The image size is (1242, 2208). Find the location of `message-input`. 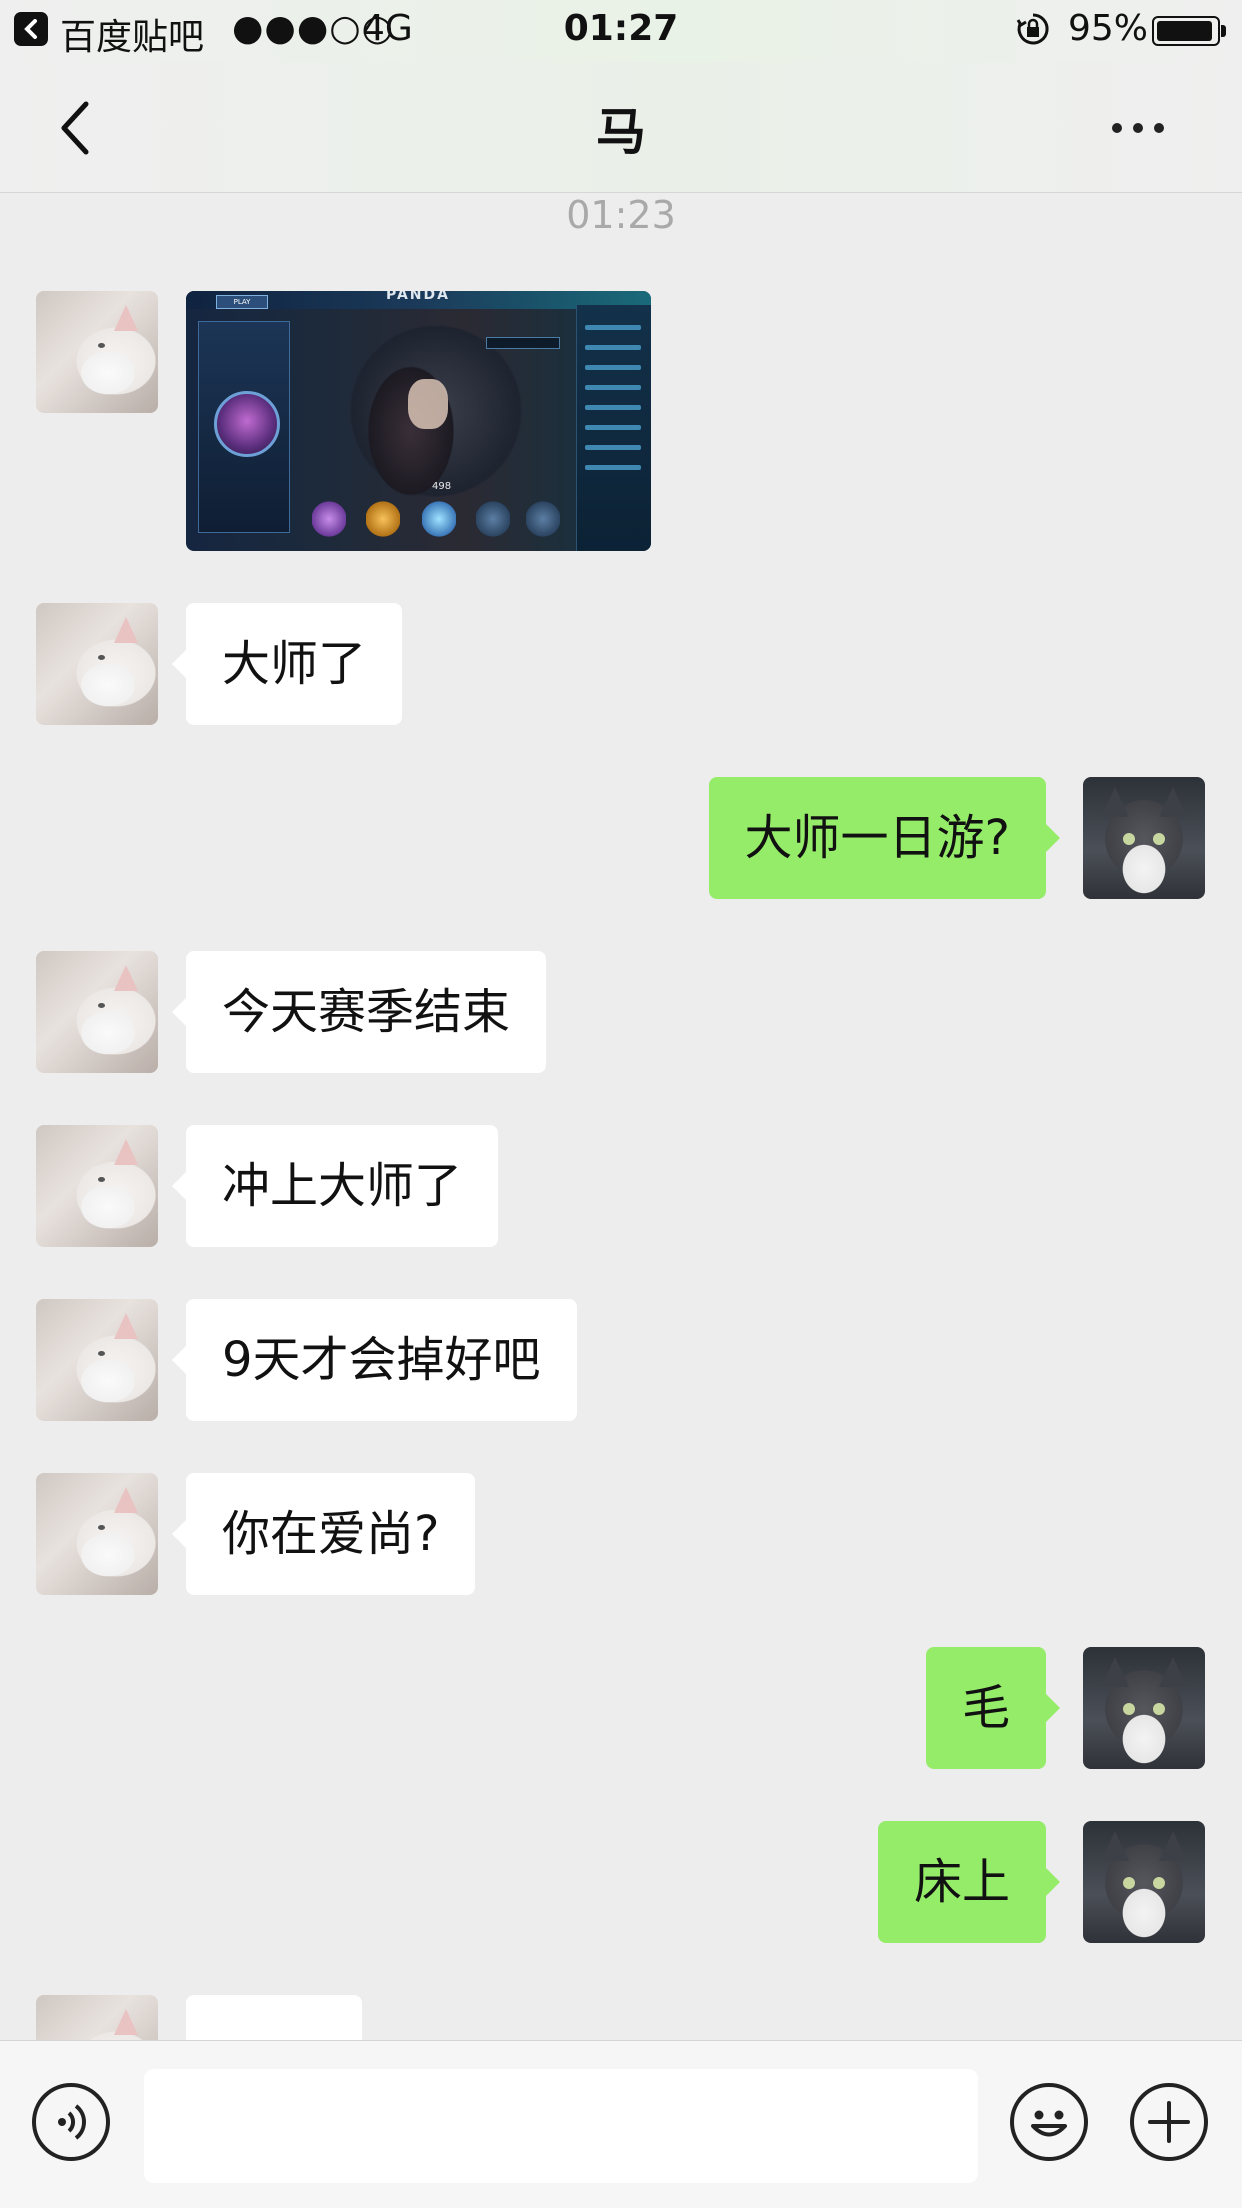

message-input is located at coordinates (561, 2126).